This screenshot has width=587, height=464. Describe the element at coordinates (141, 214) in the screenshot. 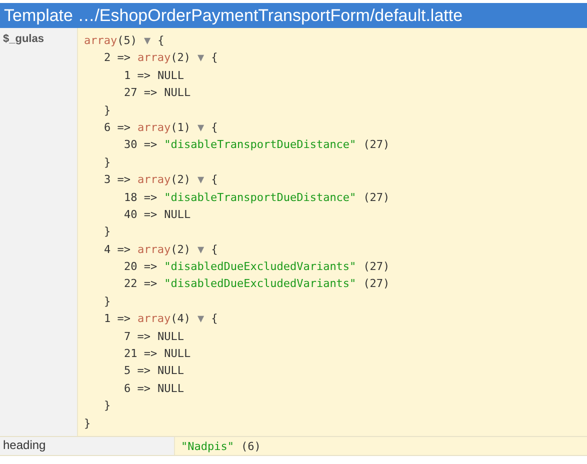

I see `dump-key: 40 =>` at that location.